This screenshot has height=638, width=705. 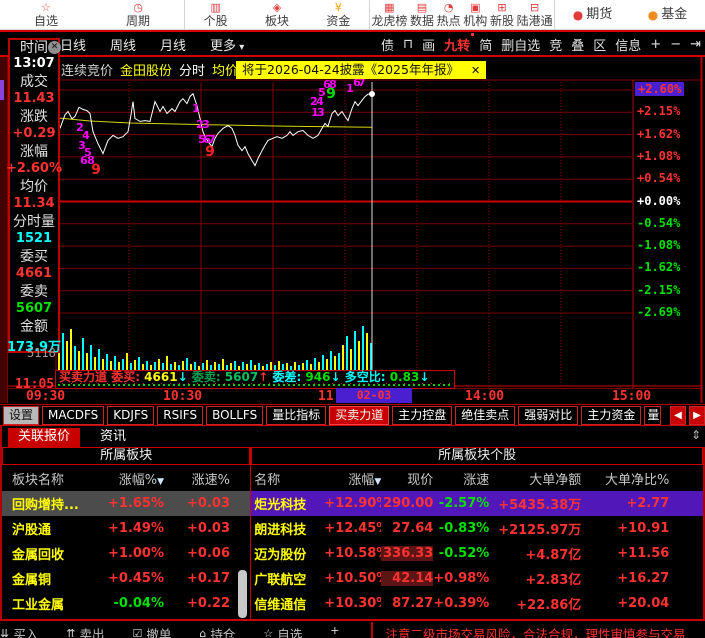 What do you see at coordinates (555, 44) in the screenshot?
I see `auction-menu: 竞` at bounding box center [555, 44].